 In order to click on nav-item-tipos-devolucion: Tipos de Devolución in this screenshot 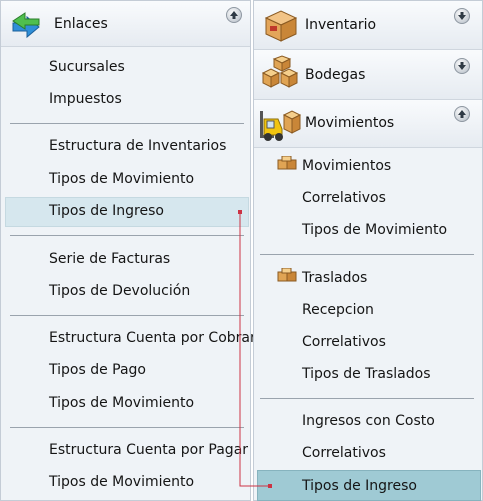, I will do `click(119, 291)`.